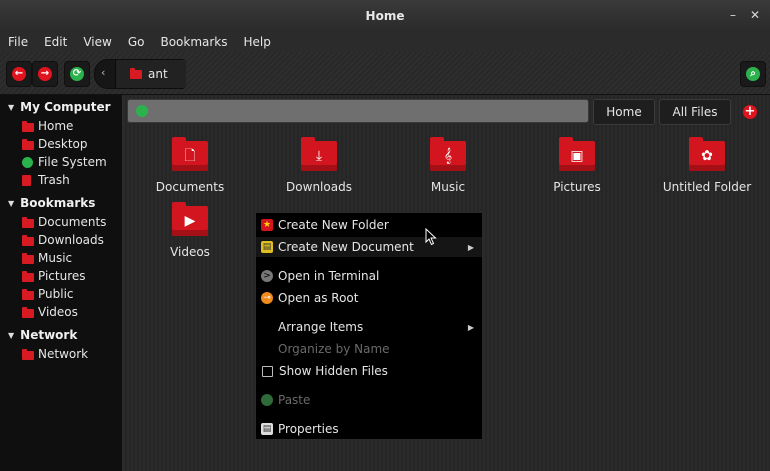  I want to click on menu-item-label: Paste, so click(294, 400).